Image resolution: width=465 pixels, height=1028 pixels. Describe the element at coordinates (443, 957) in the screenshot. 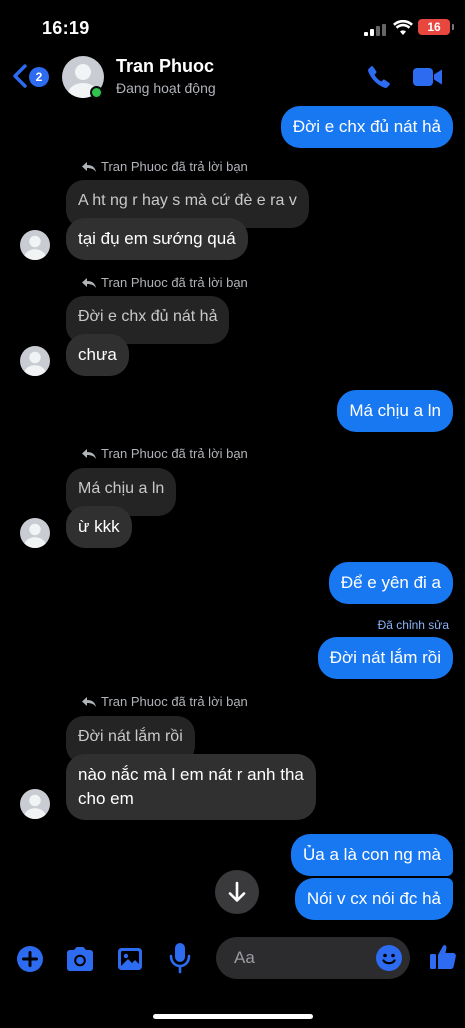

I see `thumbs-up-icon` at that location.